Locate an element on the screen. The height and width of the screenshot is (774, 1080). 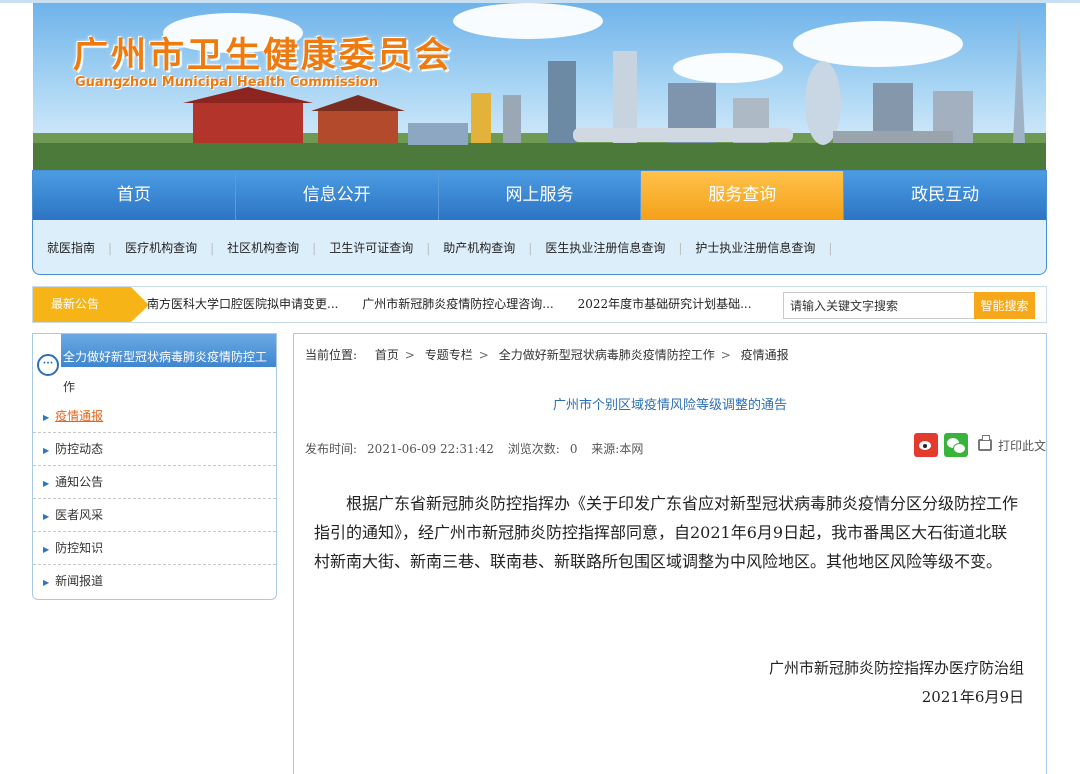
nav-info-disclosure: 信息公开 is located at coordinates (337, 195).